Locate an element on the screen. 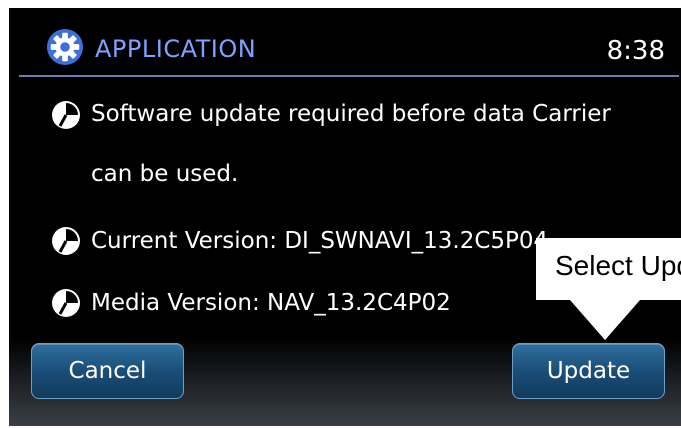 This screenshot has height=428, width=681. update-button: Update is located at coordinates (588, 371).